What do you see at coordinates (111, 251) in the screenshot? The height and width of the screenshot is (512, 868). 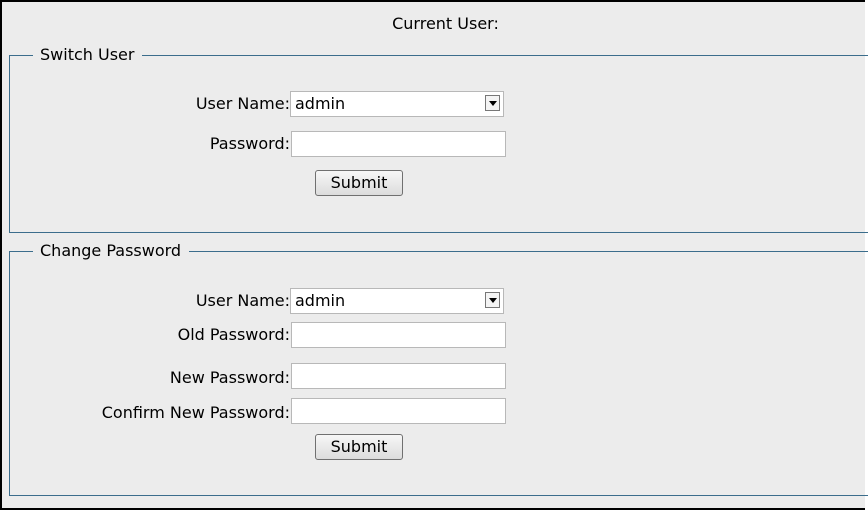 I see `change-password-legend: Change Password` at bounding box center [111, 251].